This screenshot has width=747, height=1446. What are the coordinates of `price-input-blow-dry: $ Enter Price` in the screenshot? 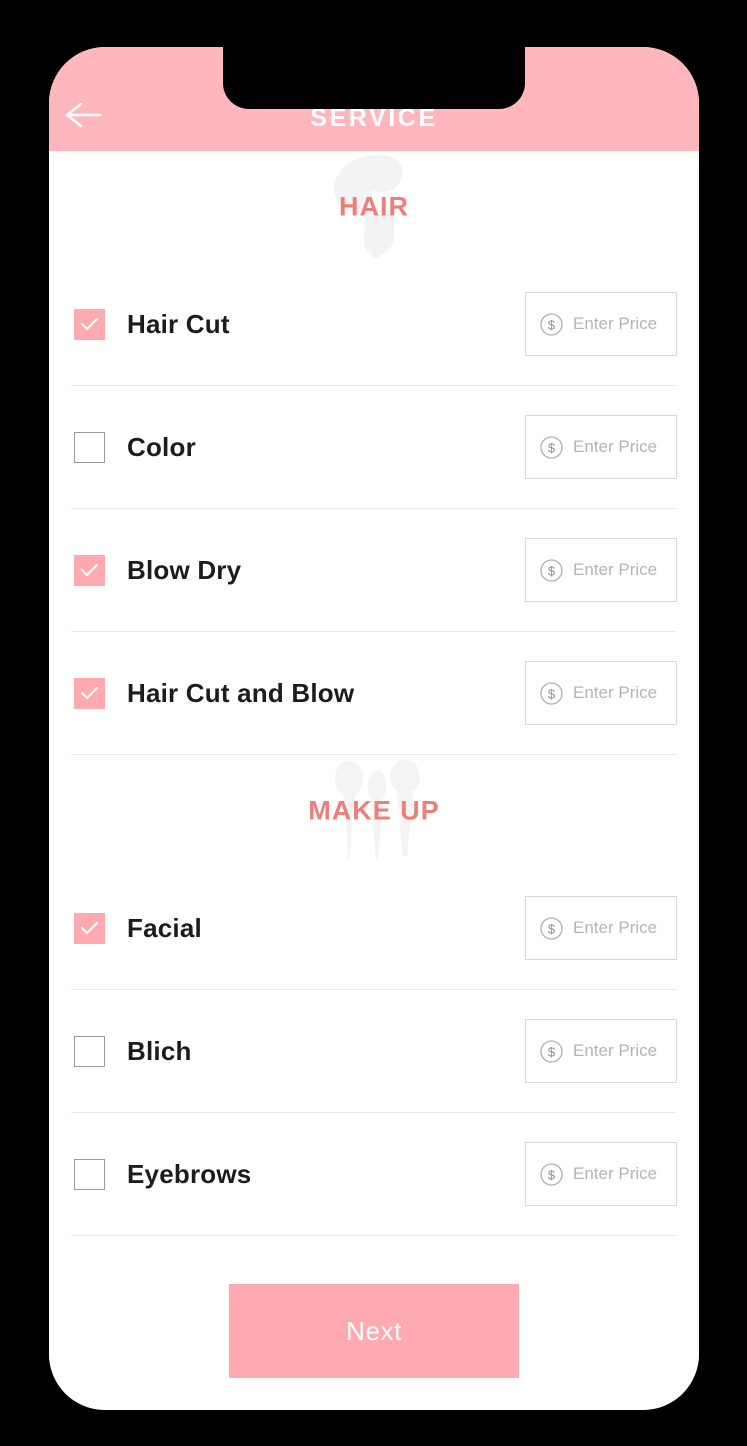 It's located at (601, 570).